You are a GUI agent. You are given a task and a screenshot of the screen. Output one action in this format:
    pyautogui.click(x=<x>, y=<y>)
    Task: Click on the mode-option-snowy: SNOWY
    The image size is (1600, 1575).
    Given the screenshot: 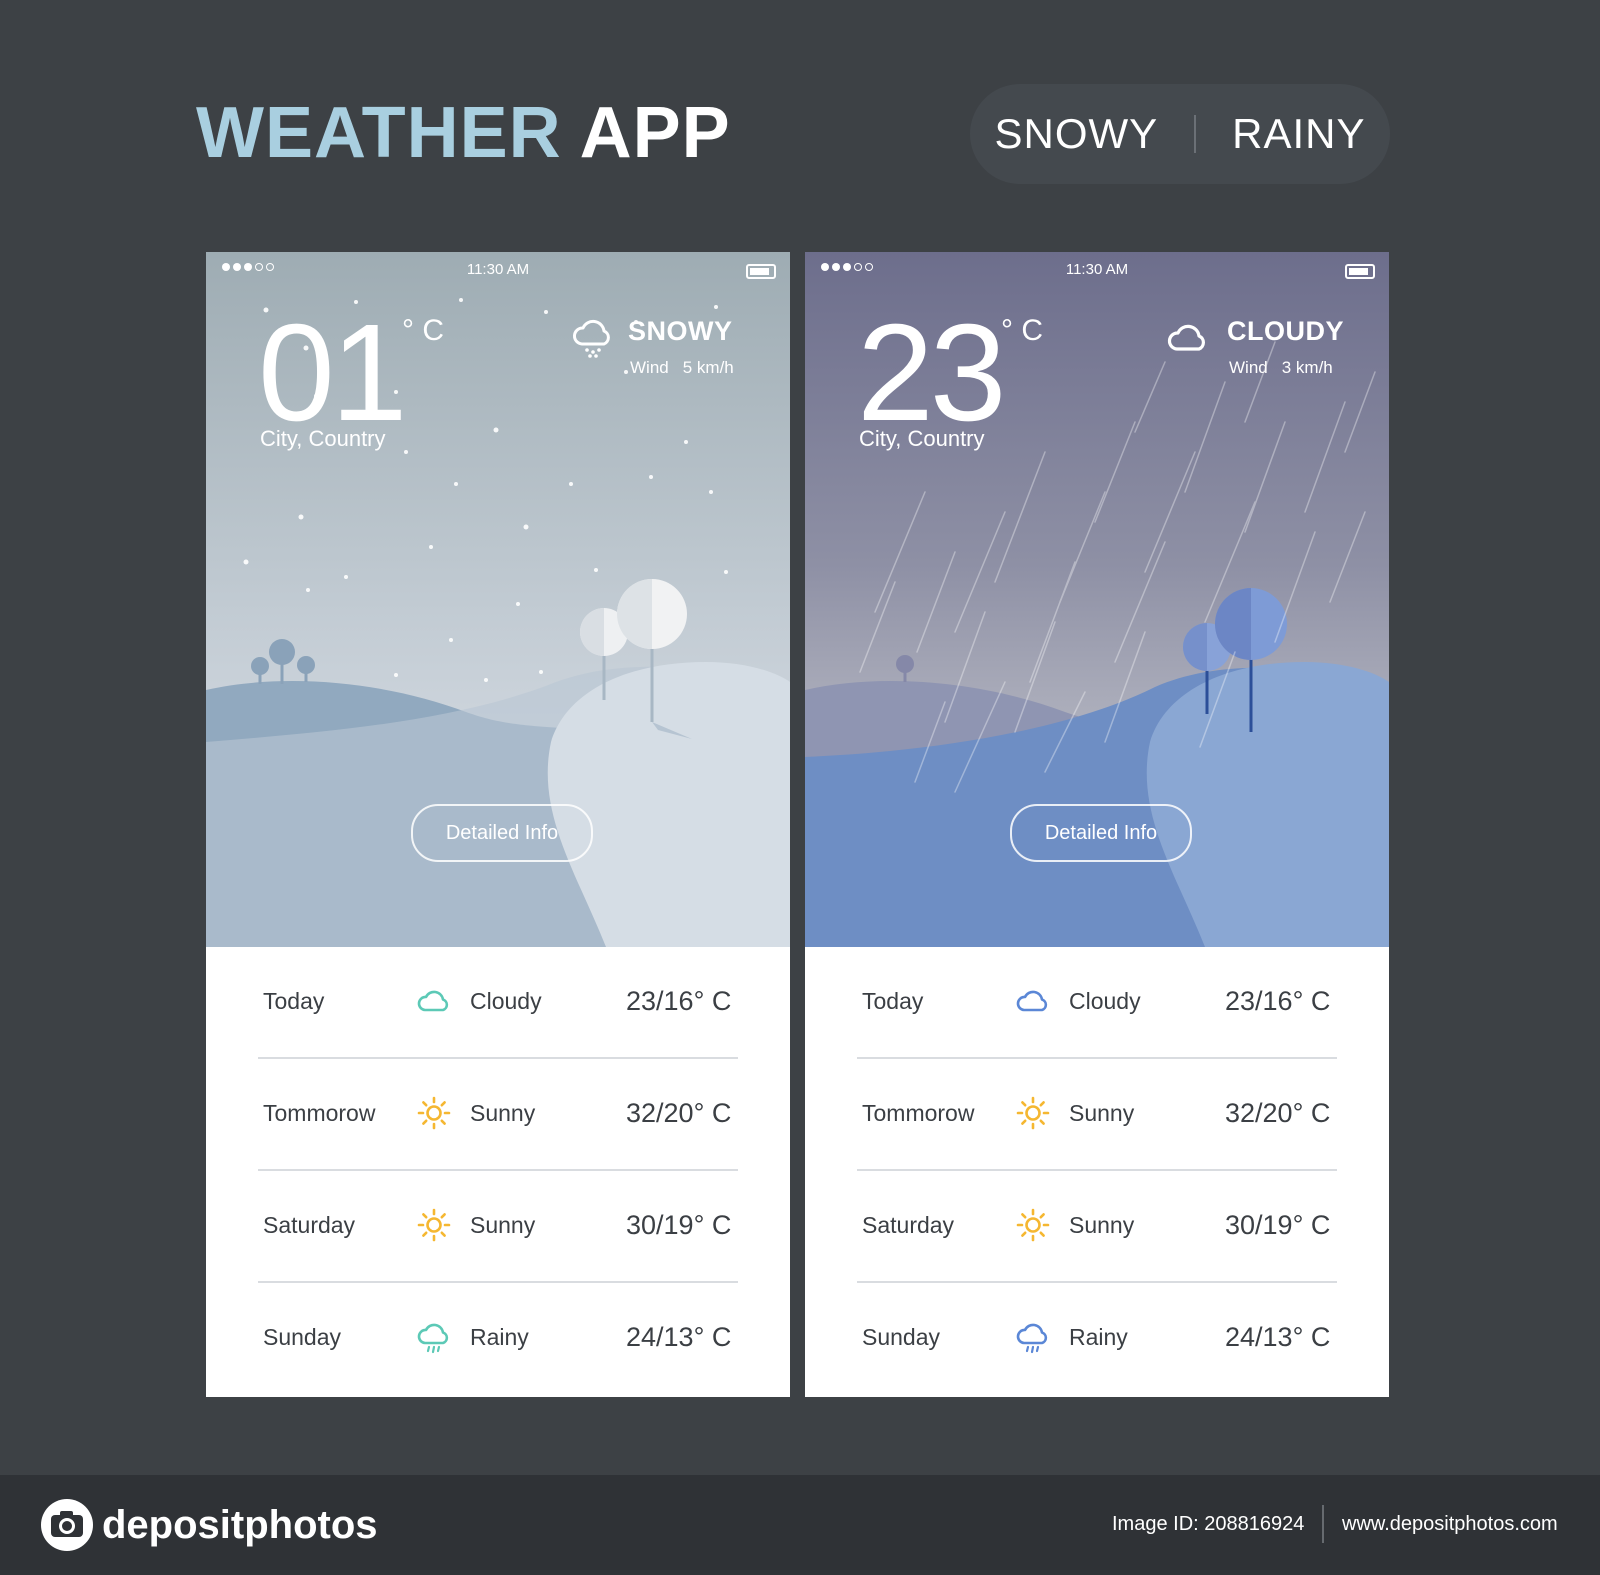 What is the action you would take?
    pyautogui.click(x=1076, y=134)
    